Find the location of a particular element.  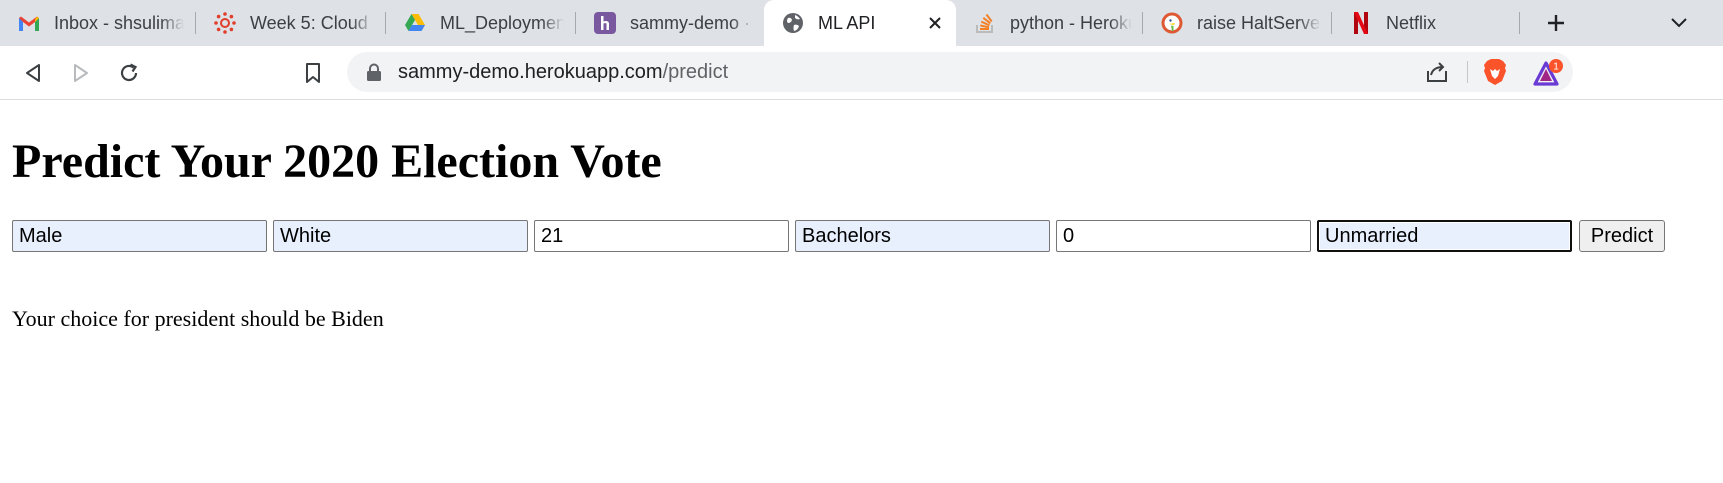

tab-title: Inbox - shsuliman is located at coordinates (119, 22).